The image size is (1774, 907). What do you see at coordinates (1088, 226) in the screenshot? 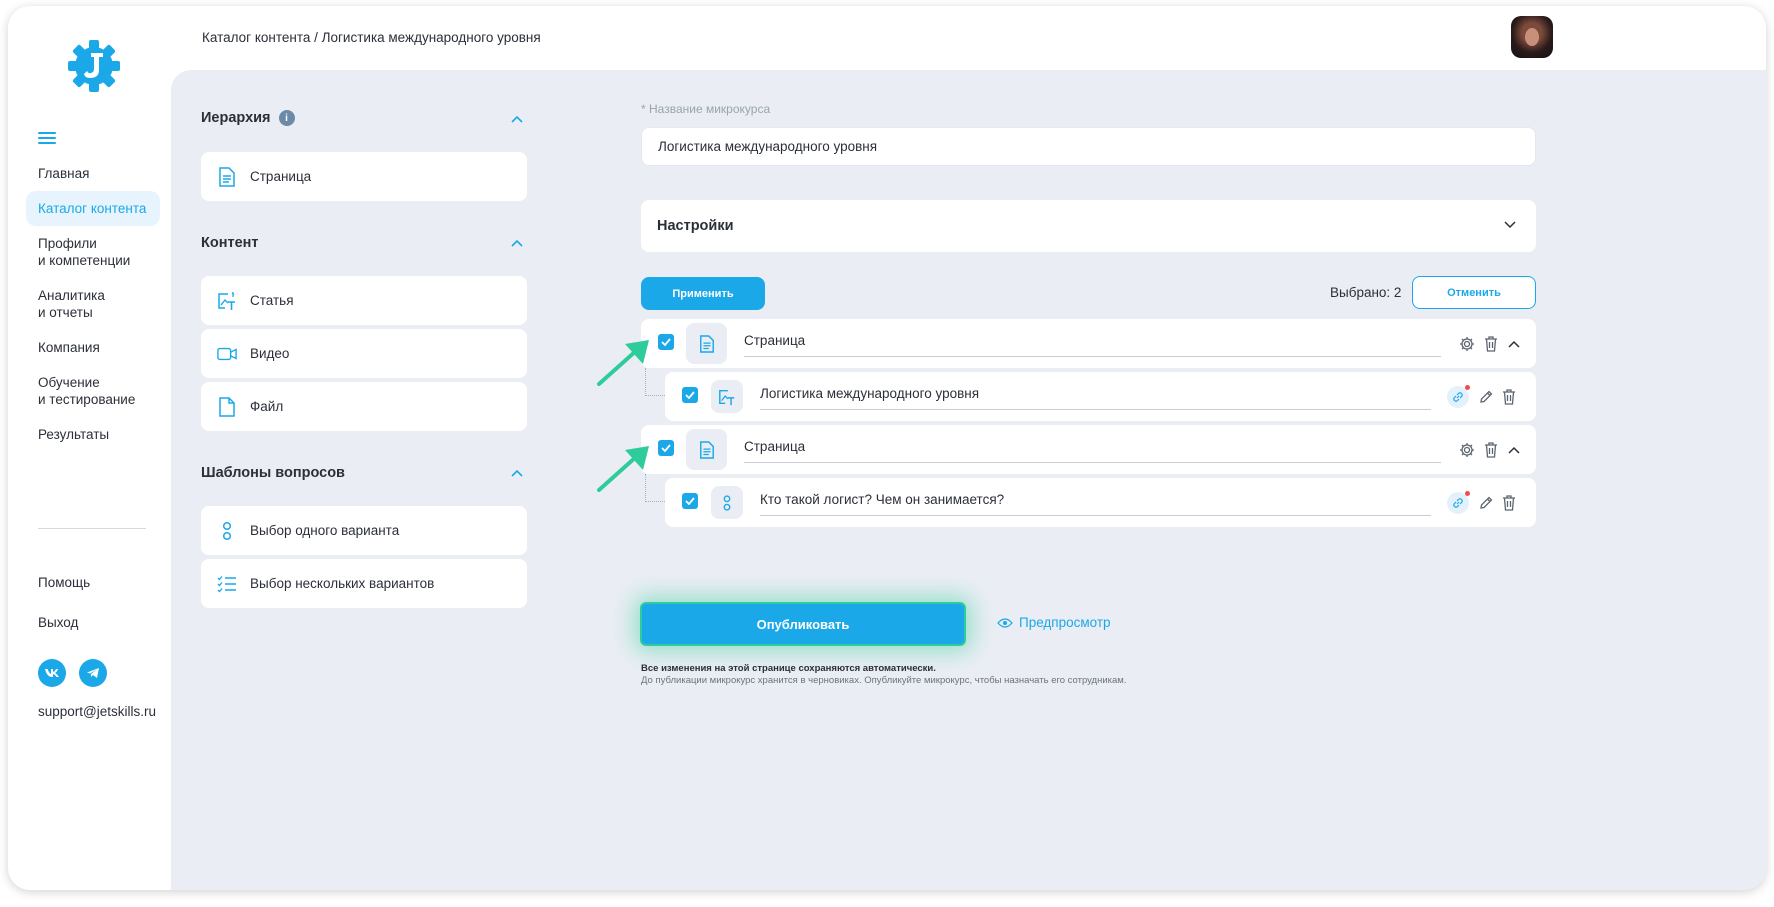
I see `settings-accordion: Настройки` at bounding box center [1088, 226].